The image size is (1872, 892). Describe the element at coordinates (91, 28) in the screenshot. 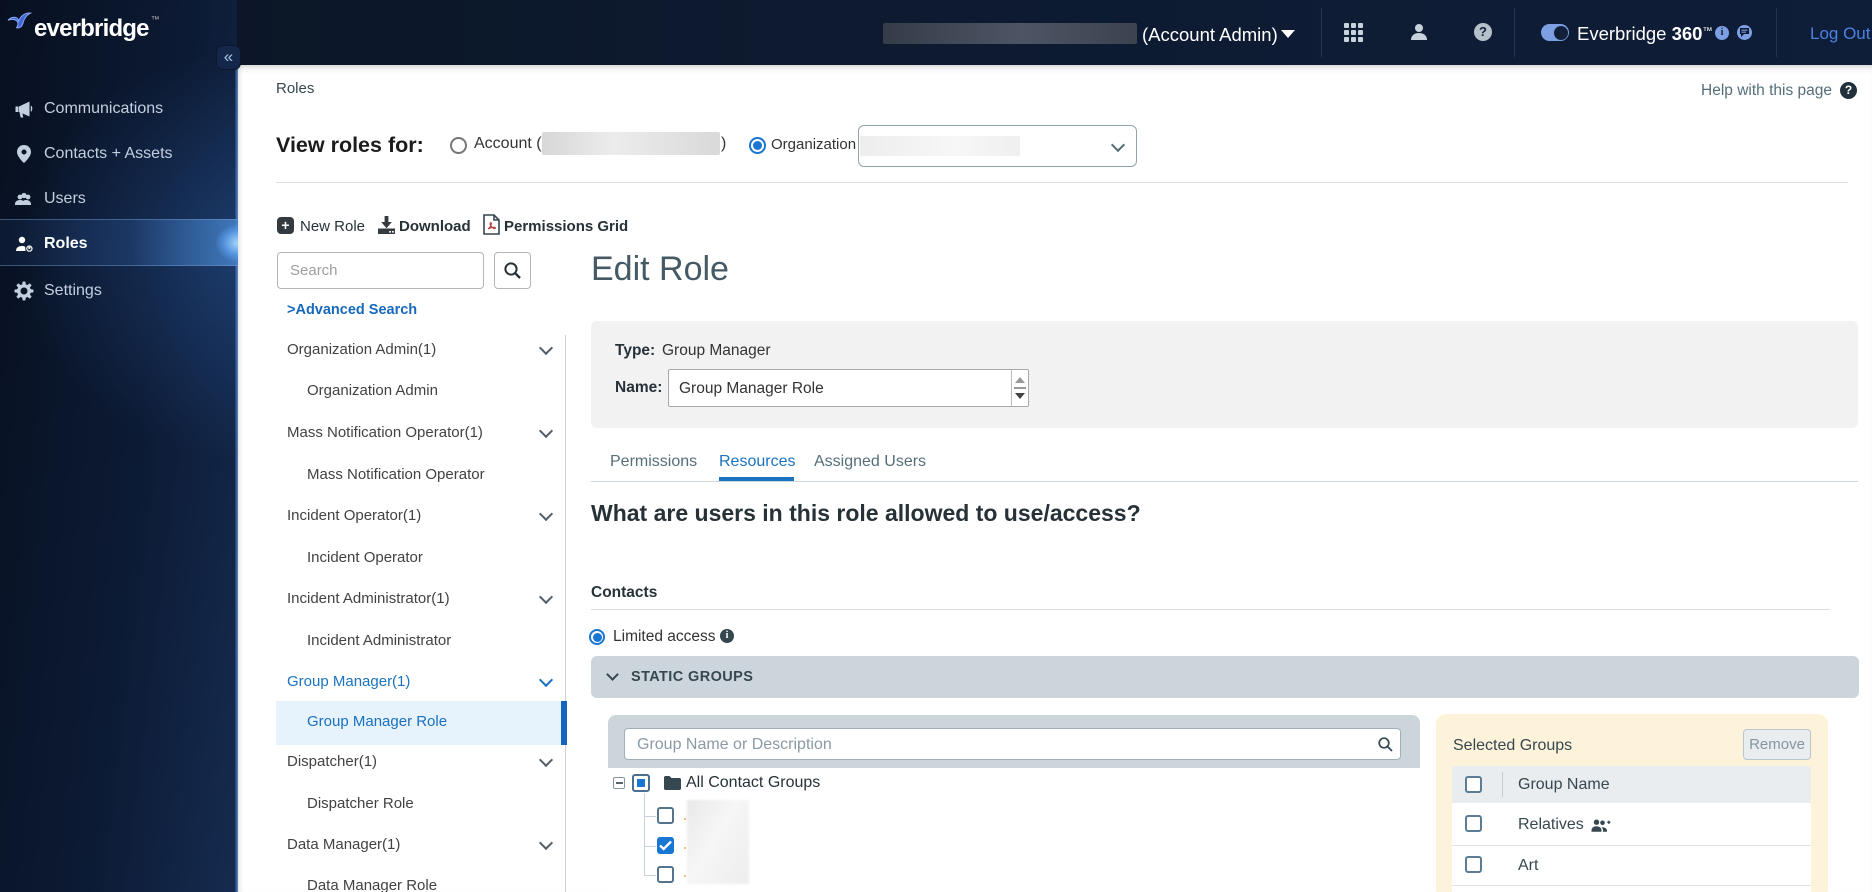

I see `svg-text: everbridge` at that location.